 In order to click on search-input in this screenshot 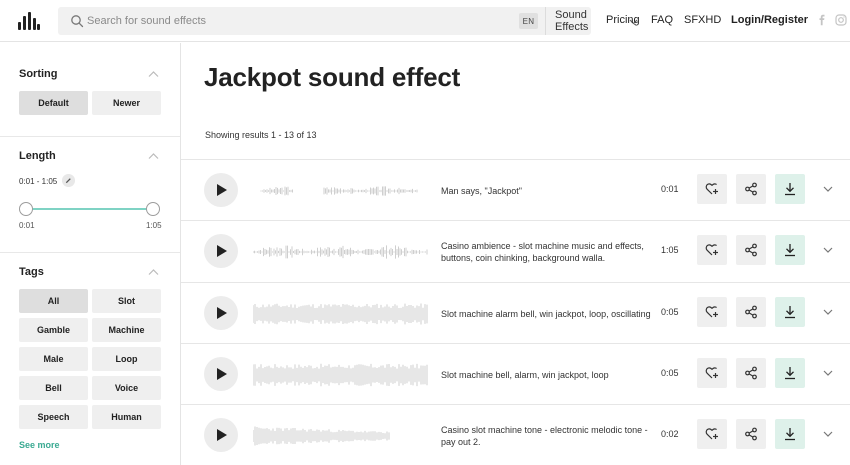, I will do `click(271, 21)`.